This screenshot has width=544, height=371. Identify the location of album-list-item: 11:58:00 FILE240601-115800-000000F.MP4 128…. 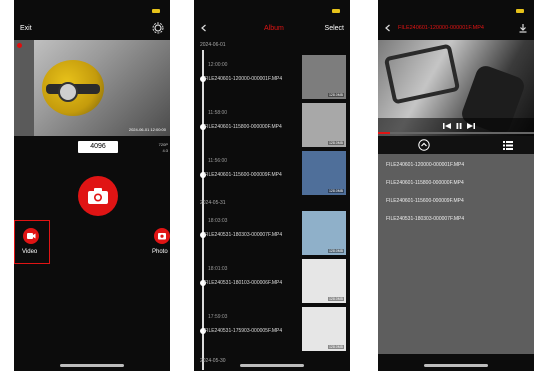
(272, 125).